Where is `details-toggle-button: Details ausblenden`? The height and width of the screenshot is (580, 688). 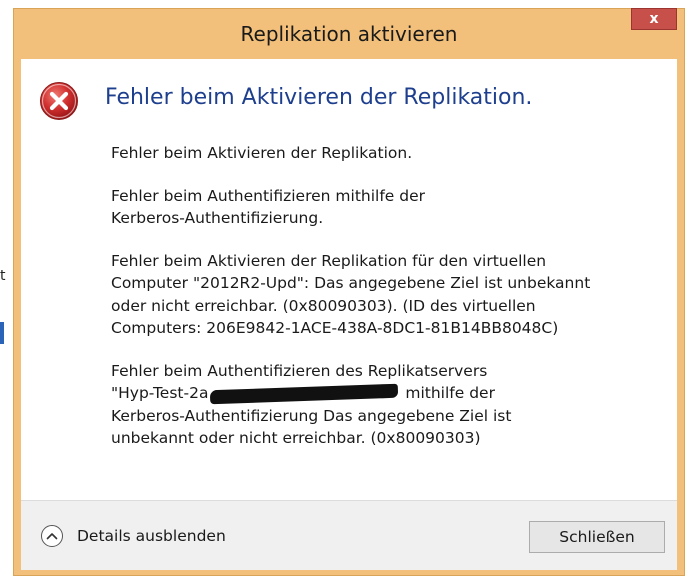 details-toggle-button: Details ausblenden is located at coordinates (133, 536).